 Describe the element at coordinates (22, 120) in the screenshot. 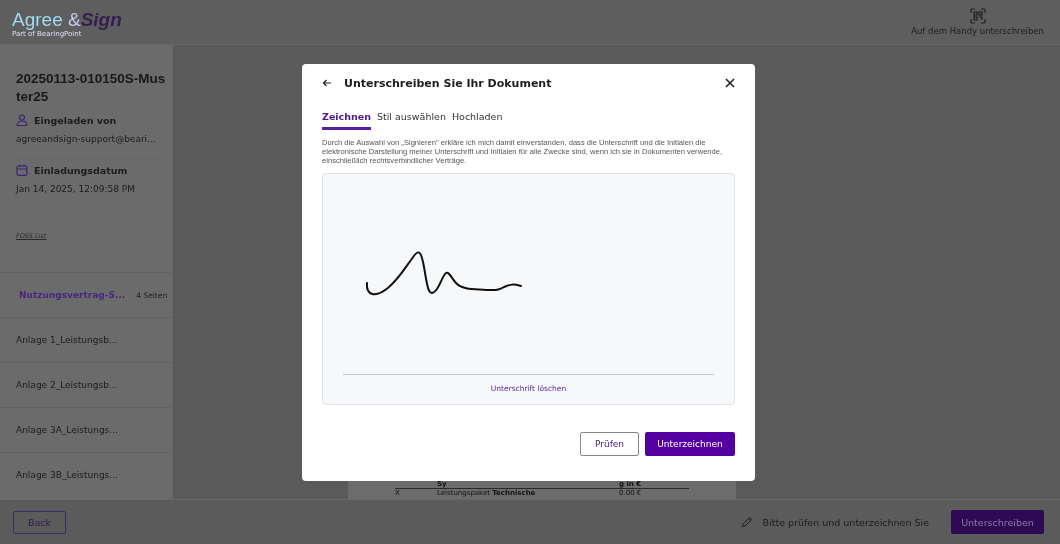

I see `person-icon` at that location.